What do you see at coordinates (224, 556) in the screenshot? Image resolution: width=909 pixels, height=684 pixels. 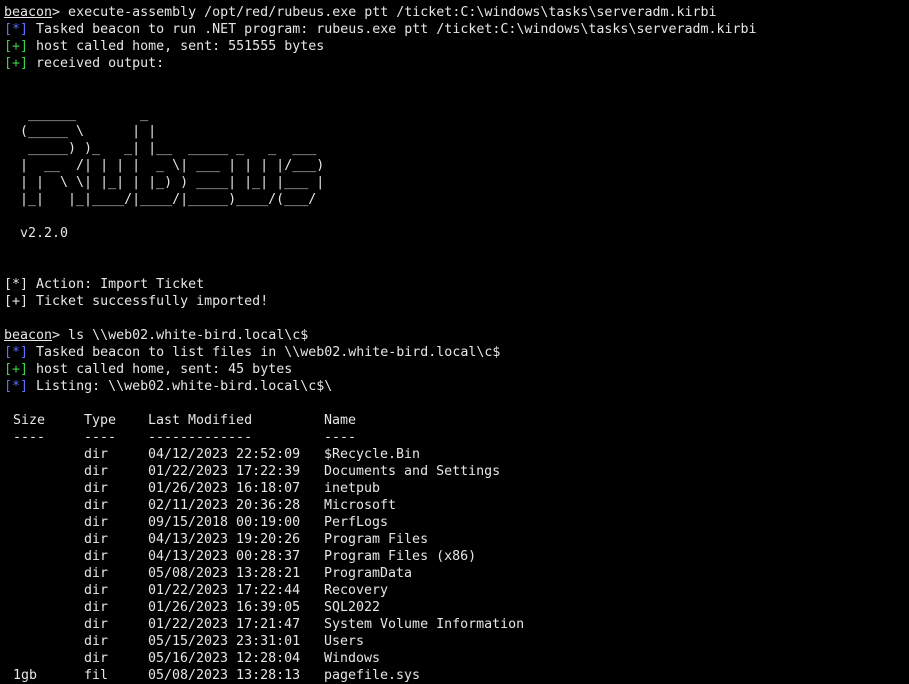 I see `last-modified: 04/13/2023 00:28:37` at bounding box center [224, 556].